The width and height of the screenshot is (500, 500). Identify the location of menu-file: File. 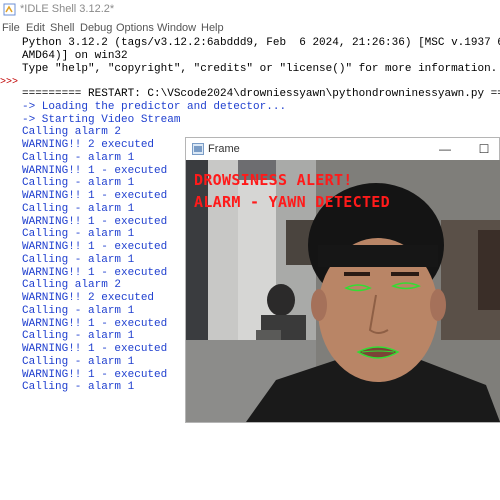
(11, 28).